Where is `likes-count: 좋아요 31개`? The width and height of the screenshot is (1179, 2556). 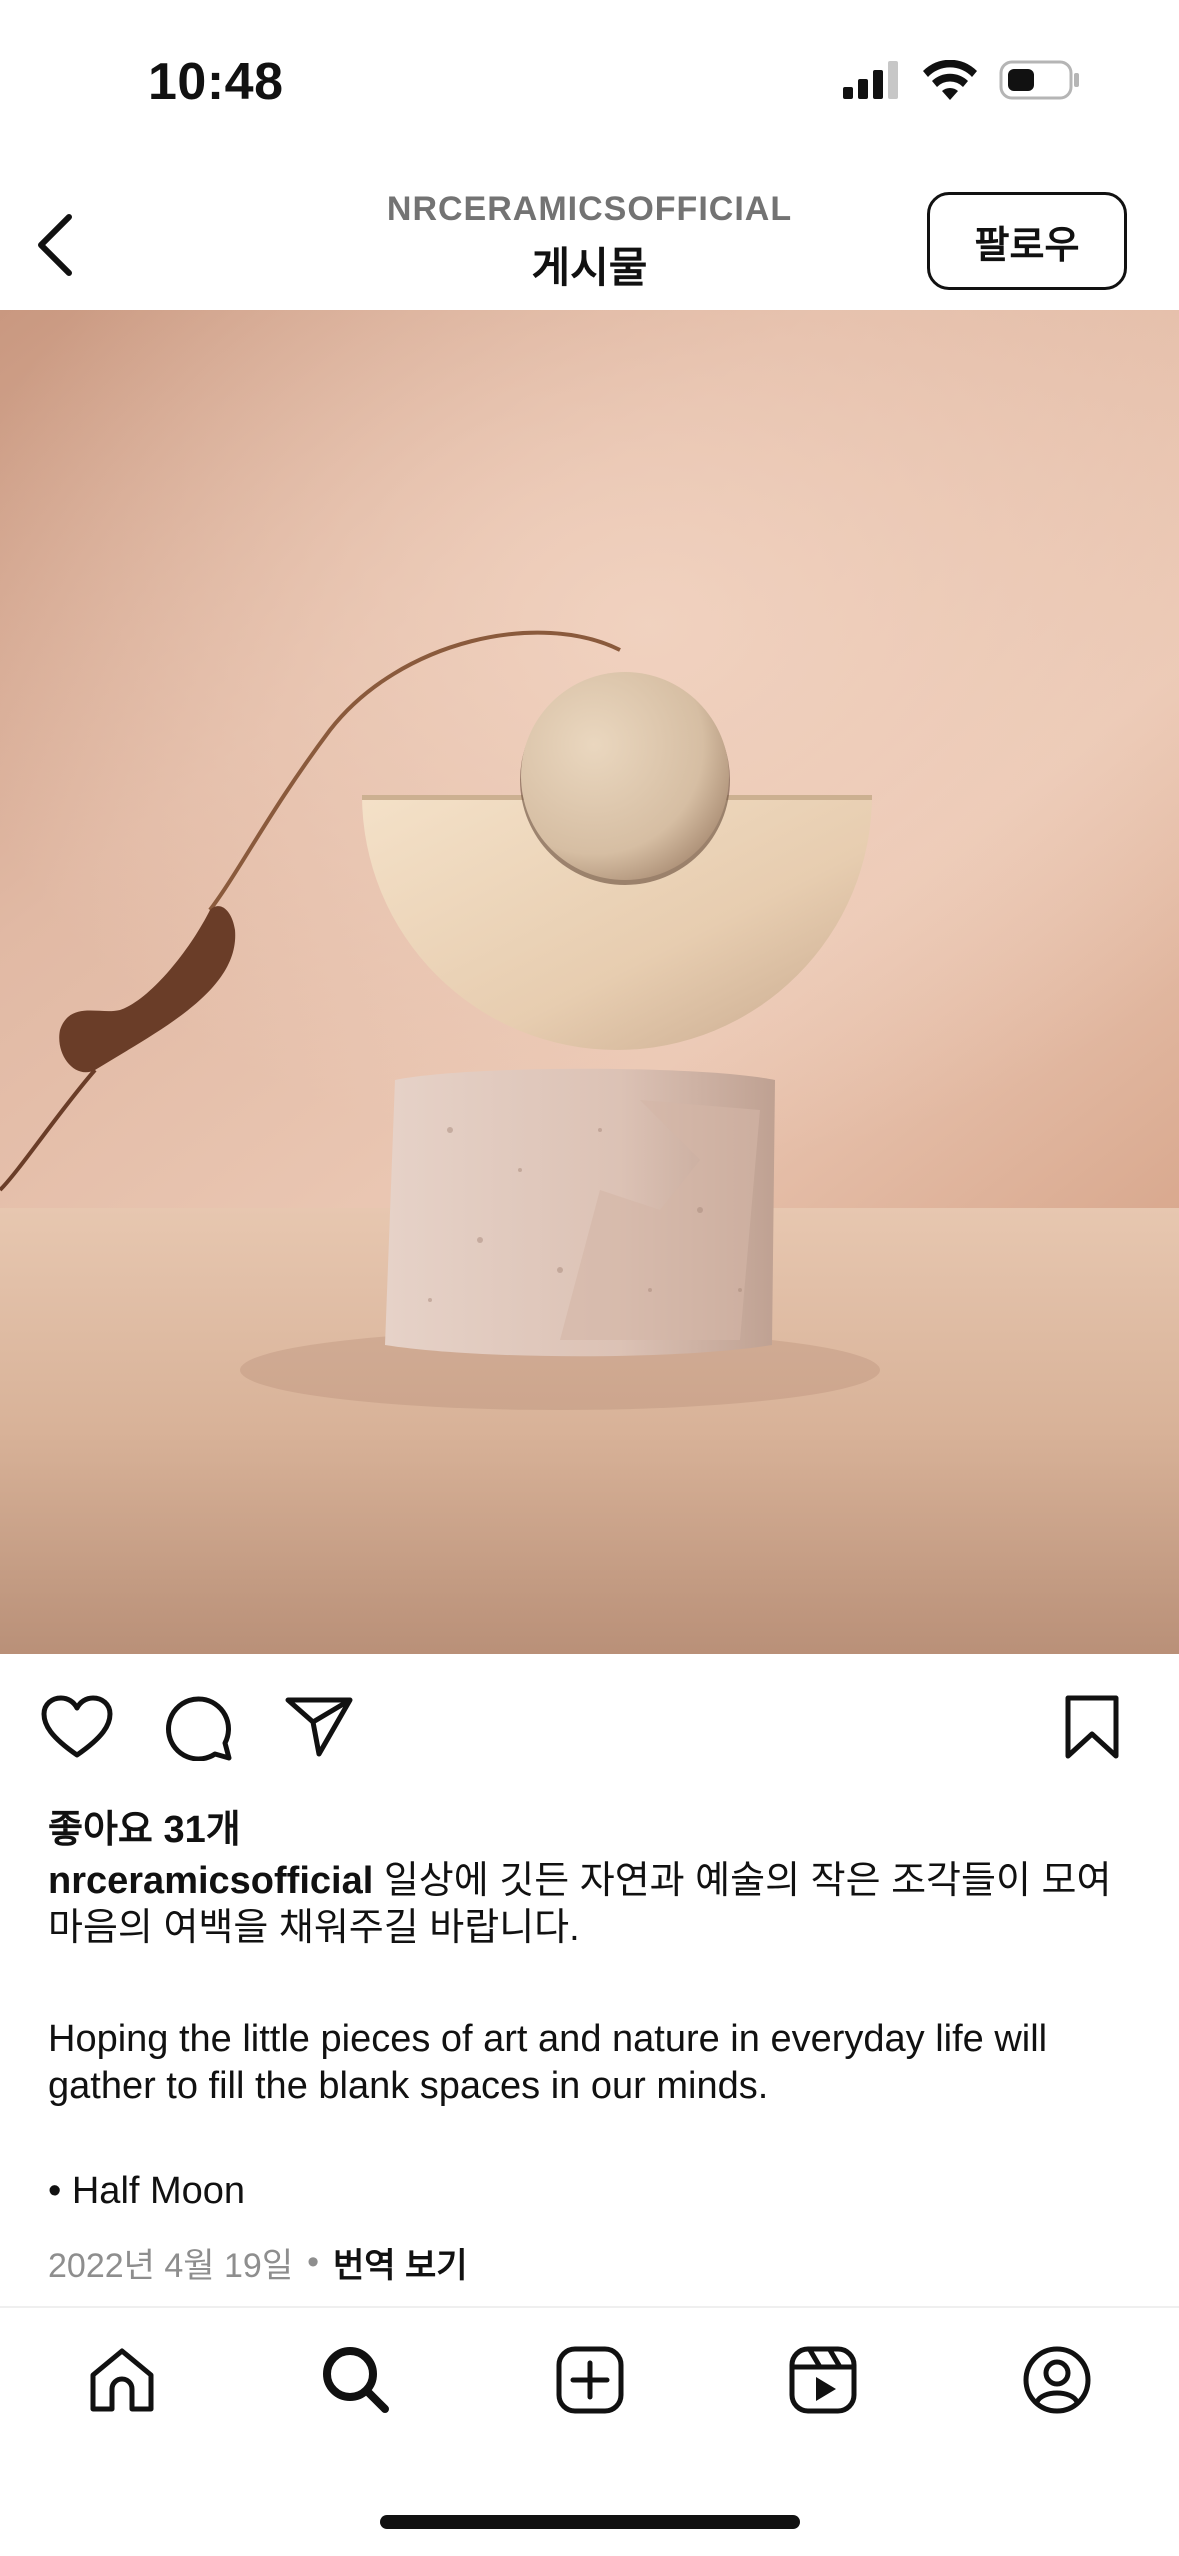 likes-count: 좋아요 31개 is located at coordinates (144, 1825).